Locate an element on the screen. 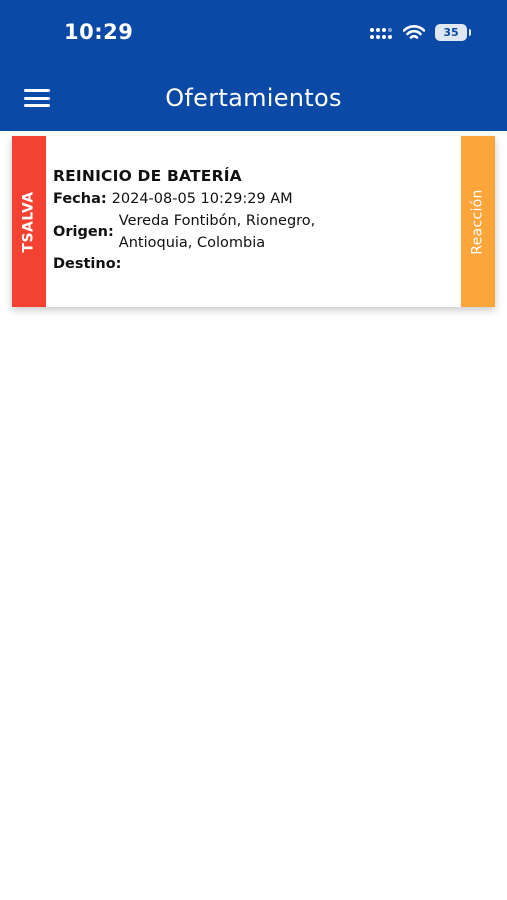 This screenshot has width=507, height=900. page-title: Ofertamientos is located at coordinates (253, 98).